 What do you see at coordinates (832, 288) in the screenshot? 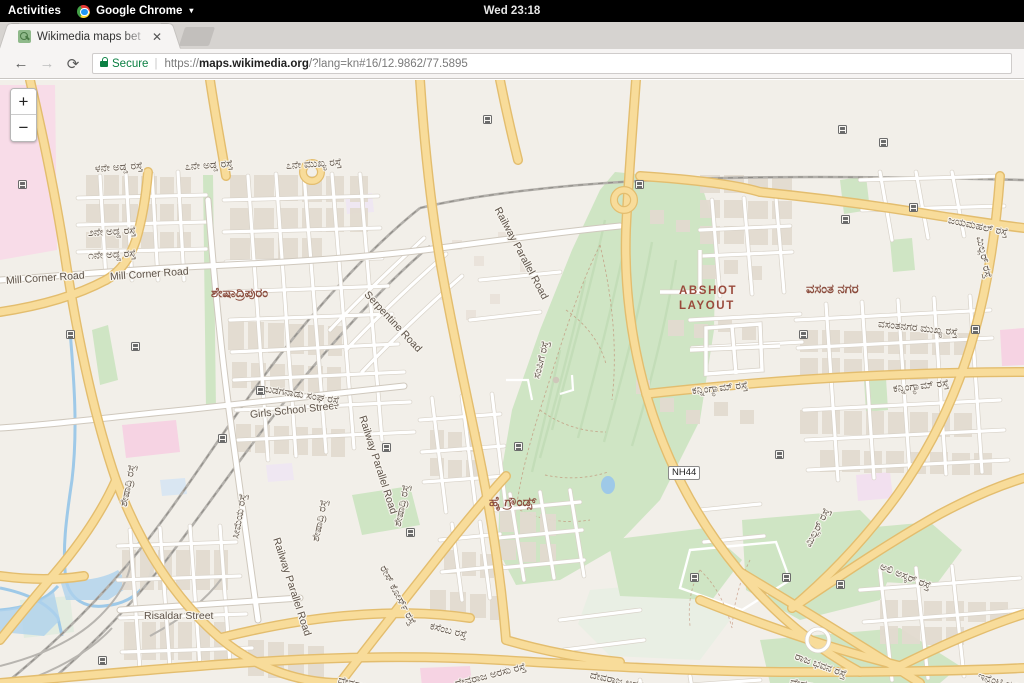
I see `place-label: ವಸಂತ ನಗರ` at bounding box center [832, 288].